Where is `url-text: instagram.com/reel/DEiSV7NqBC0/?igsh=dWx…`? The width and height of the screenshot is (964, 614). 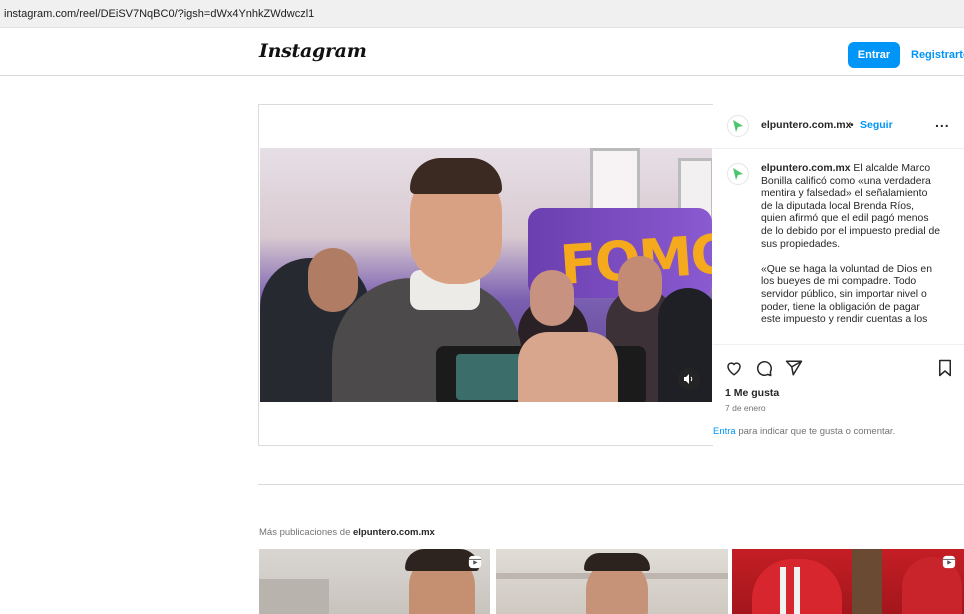
url-text: instagram.com/reel/DEiSV7NqBC0/?igsh=dWx… is located at coordinates (159, 14).